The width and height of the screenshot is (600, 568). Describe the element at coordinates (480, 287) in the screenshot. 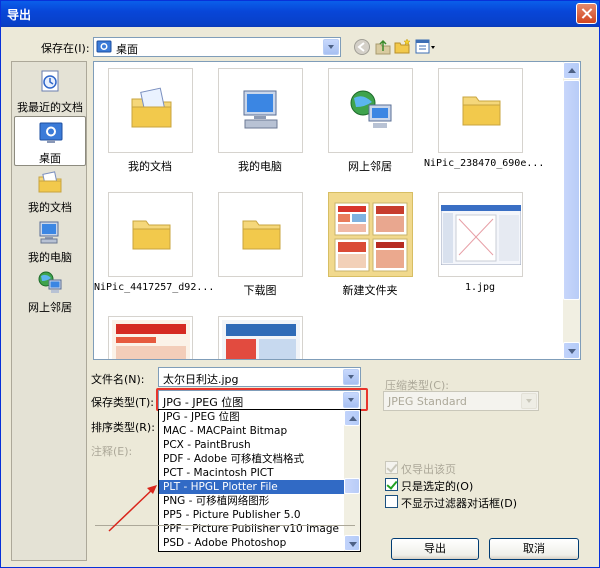

I see `file-label: 1.jpg` at that location.